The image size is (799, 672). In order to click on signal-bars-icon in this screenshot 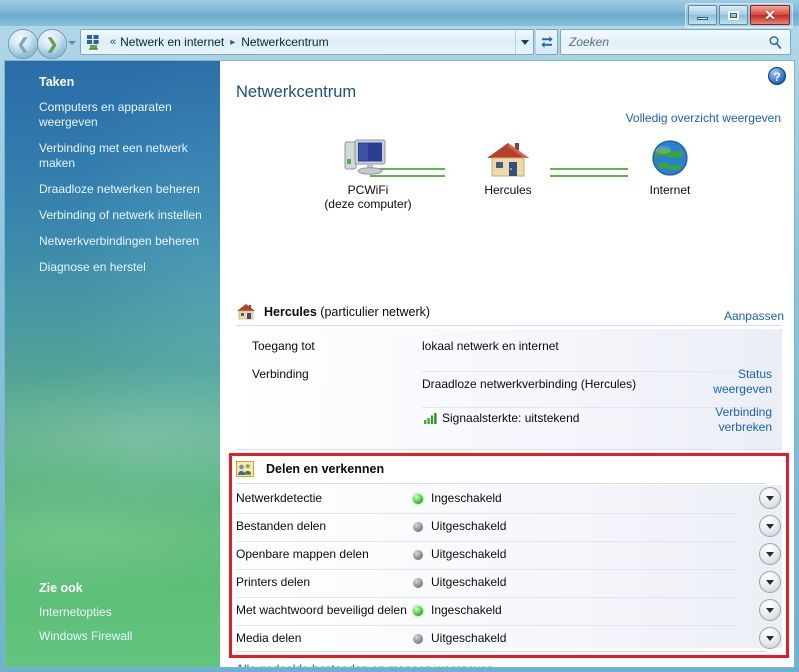, I will do `click(431, 417)`.